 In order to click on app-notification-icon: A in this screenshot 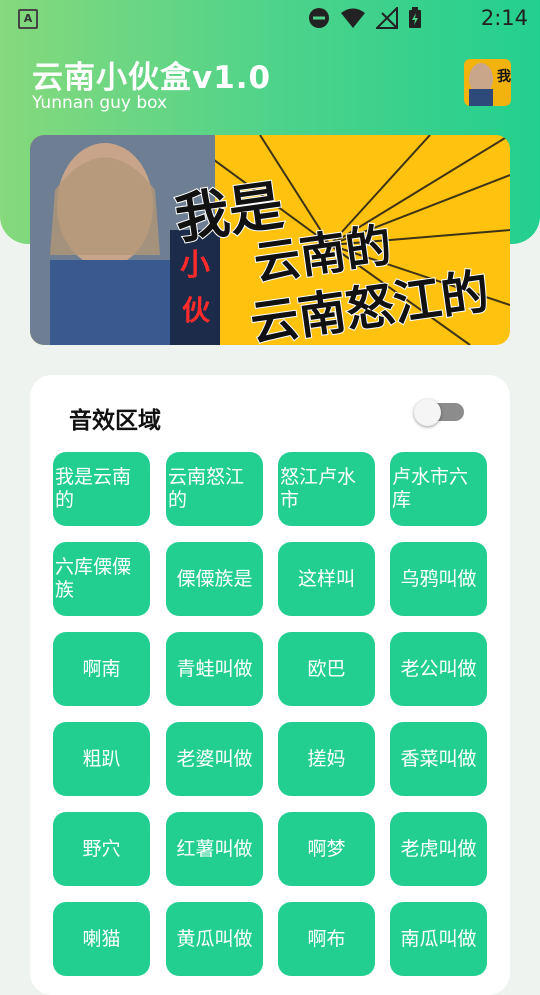, I will do `click(28, 19)`.